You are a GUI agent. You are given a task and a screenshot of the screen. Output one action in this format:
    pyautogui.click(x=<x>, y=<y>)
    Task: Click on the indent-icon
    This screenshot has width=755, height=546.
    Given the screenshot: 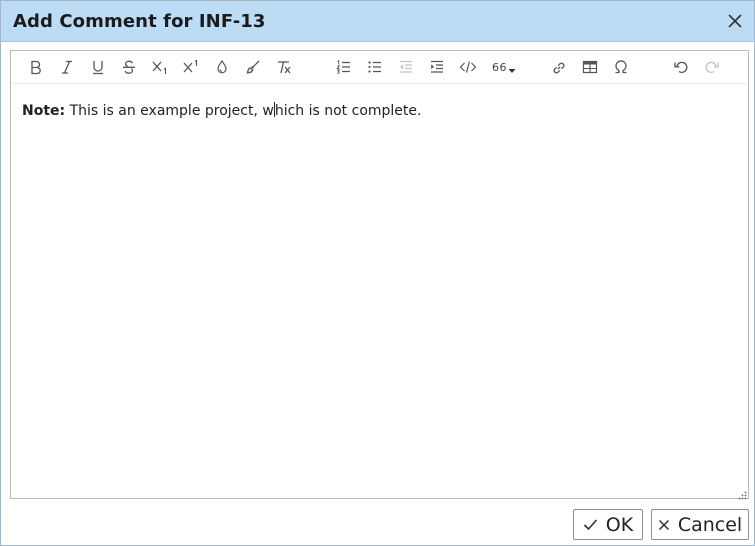 What is the action you would take?
    pyautogui.click(x=437, y=66)
    